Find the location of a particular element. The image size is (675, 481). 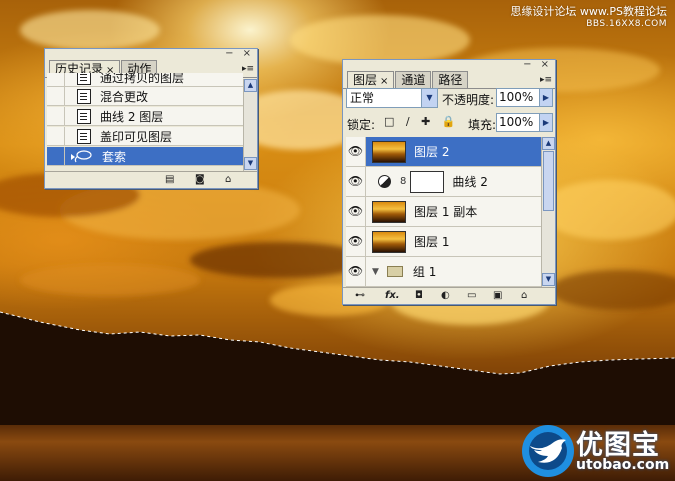

tab-channels: 通道 is located at coordinates (413, 79).